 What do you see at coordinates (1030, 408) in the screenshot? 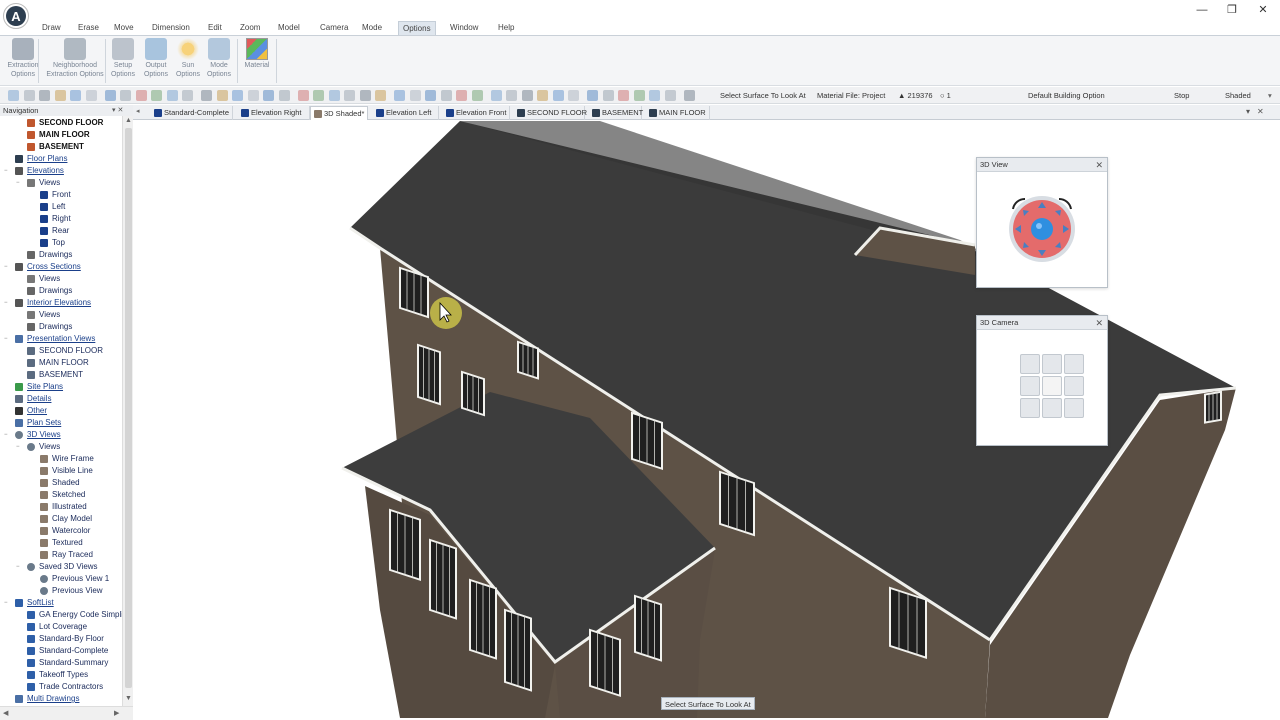
I see `camera-zoom-in-icon` at bounding box center [1030, 408].